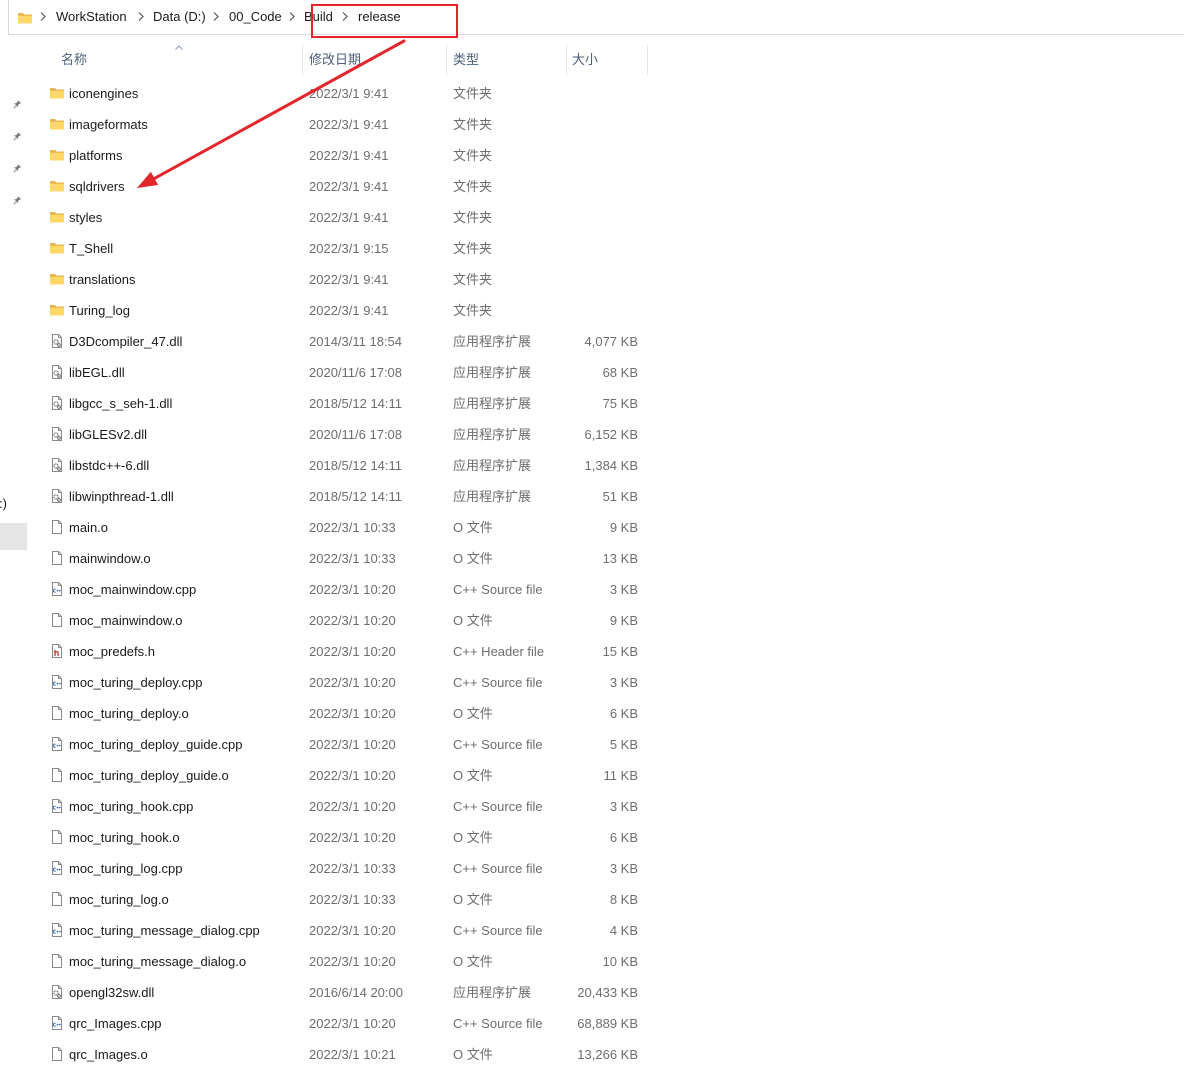 The image size is (1184, 1077). I want to click on file-name: moc_turing_hook.cpp, so click(131, 806).